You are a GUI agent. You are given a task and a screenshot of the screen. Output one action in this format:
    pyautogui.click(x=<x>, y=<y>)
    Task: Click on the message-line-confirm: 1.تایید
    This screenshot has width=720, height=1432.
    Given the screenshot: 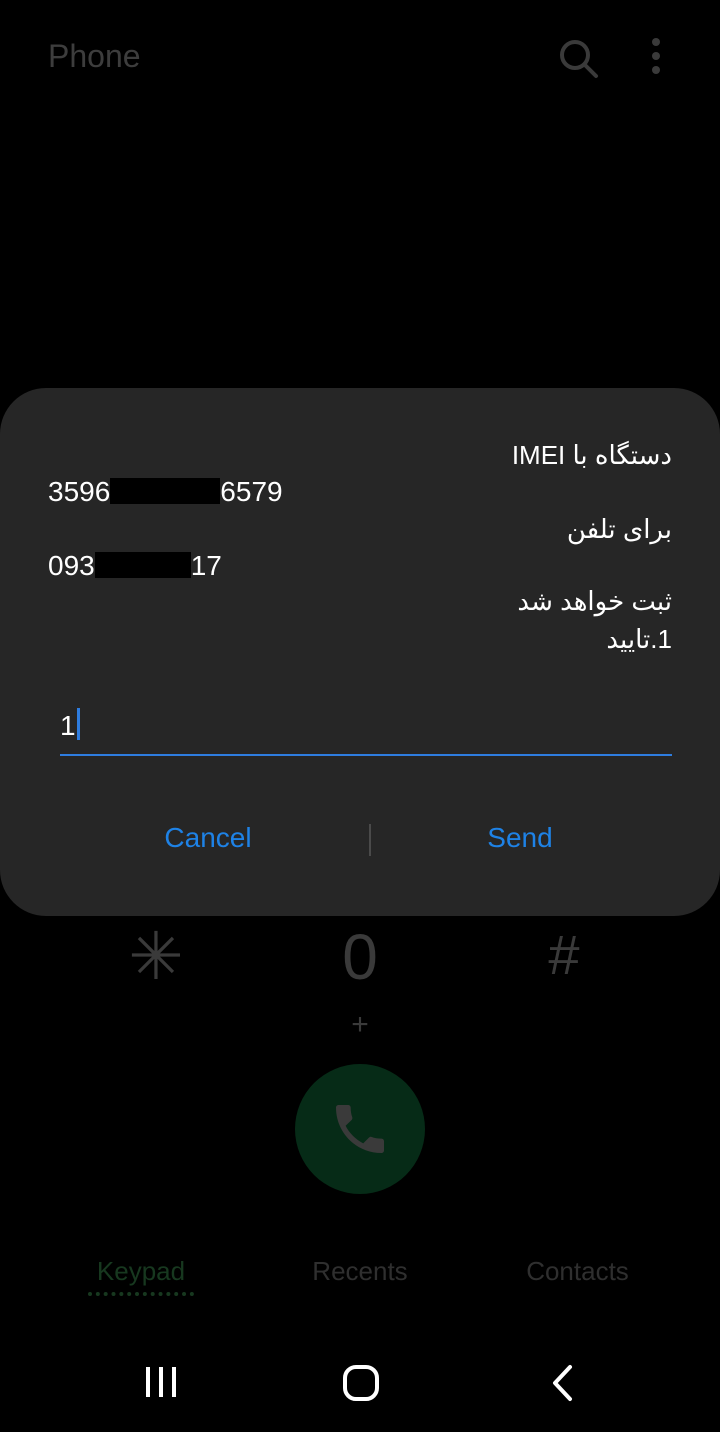 What is the action you would take?
    pyautogui.click(x=639, y=639)
    